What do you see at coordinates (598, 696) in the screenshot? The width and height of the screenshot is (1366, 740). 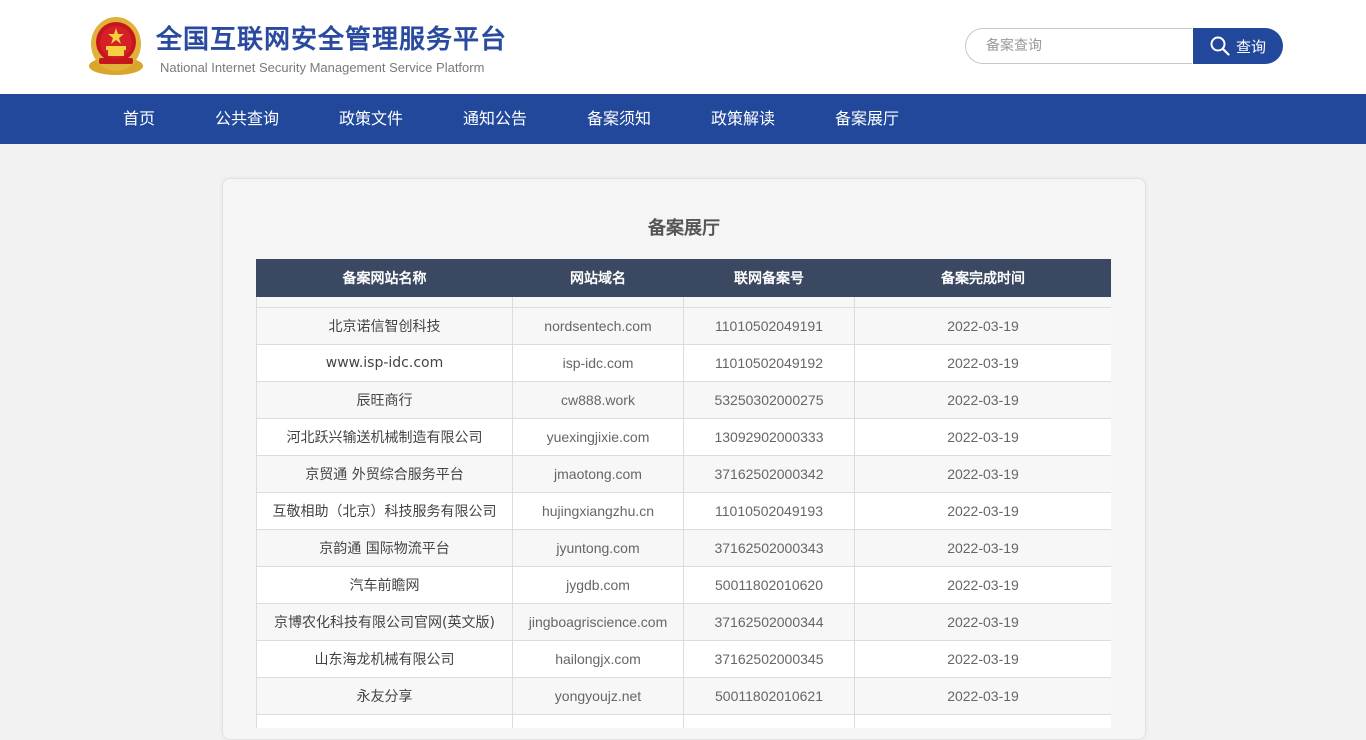 I see `domain-cell: yongyoujz.net` at bounding box center [598, 696].